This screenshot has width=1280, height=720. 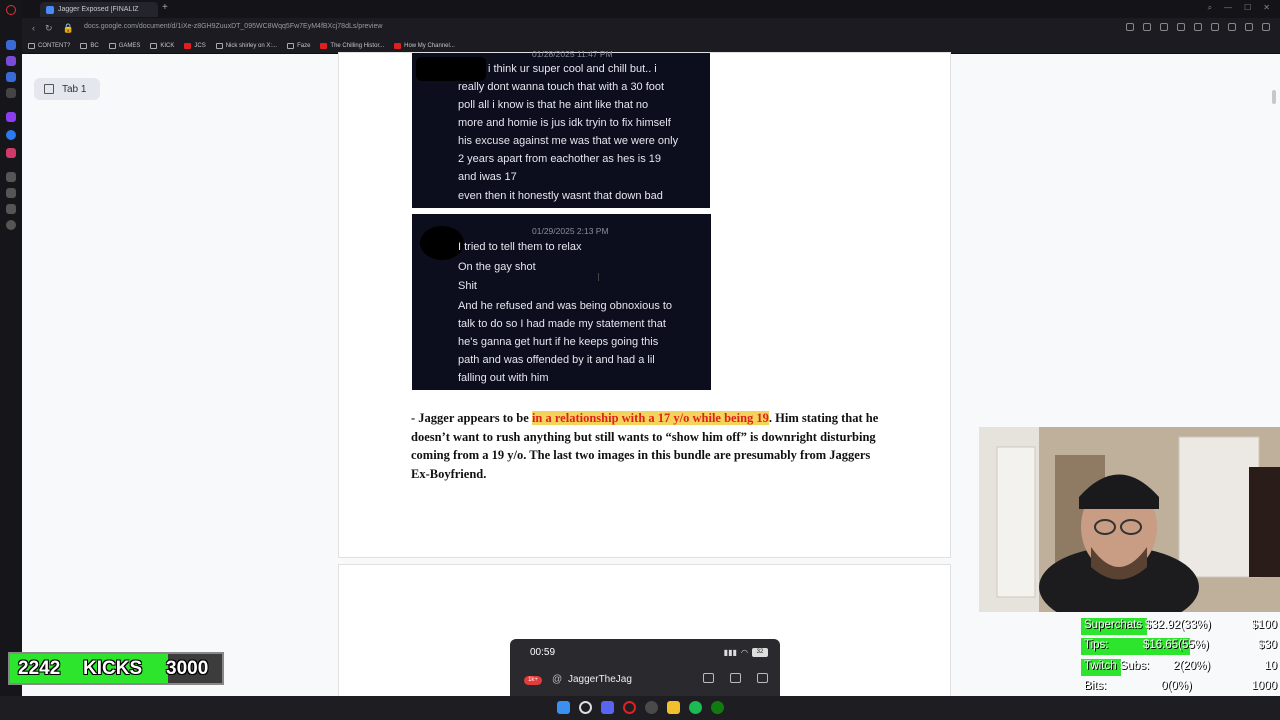 I want to click on reload-icon: ↻, so click(x=49, y=28).